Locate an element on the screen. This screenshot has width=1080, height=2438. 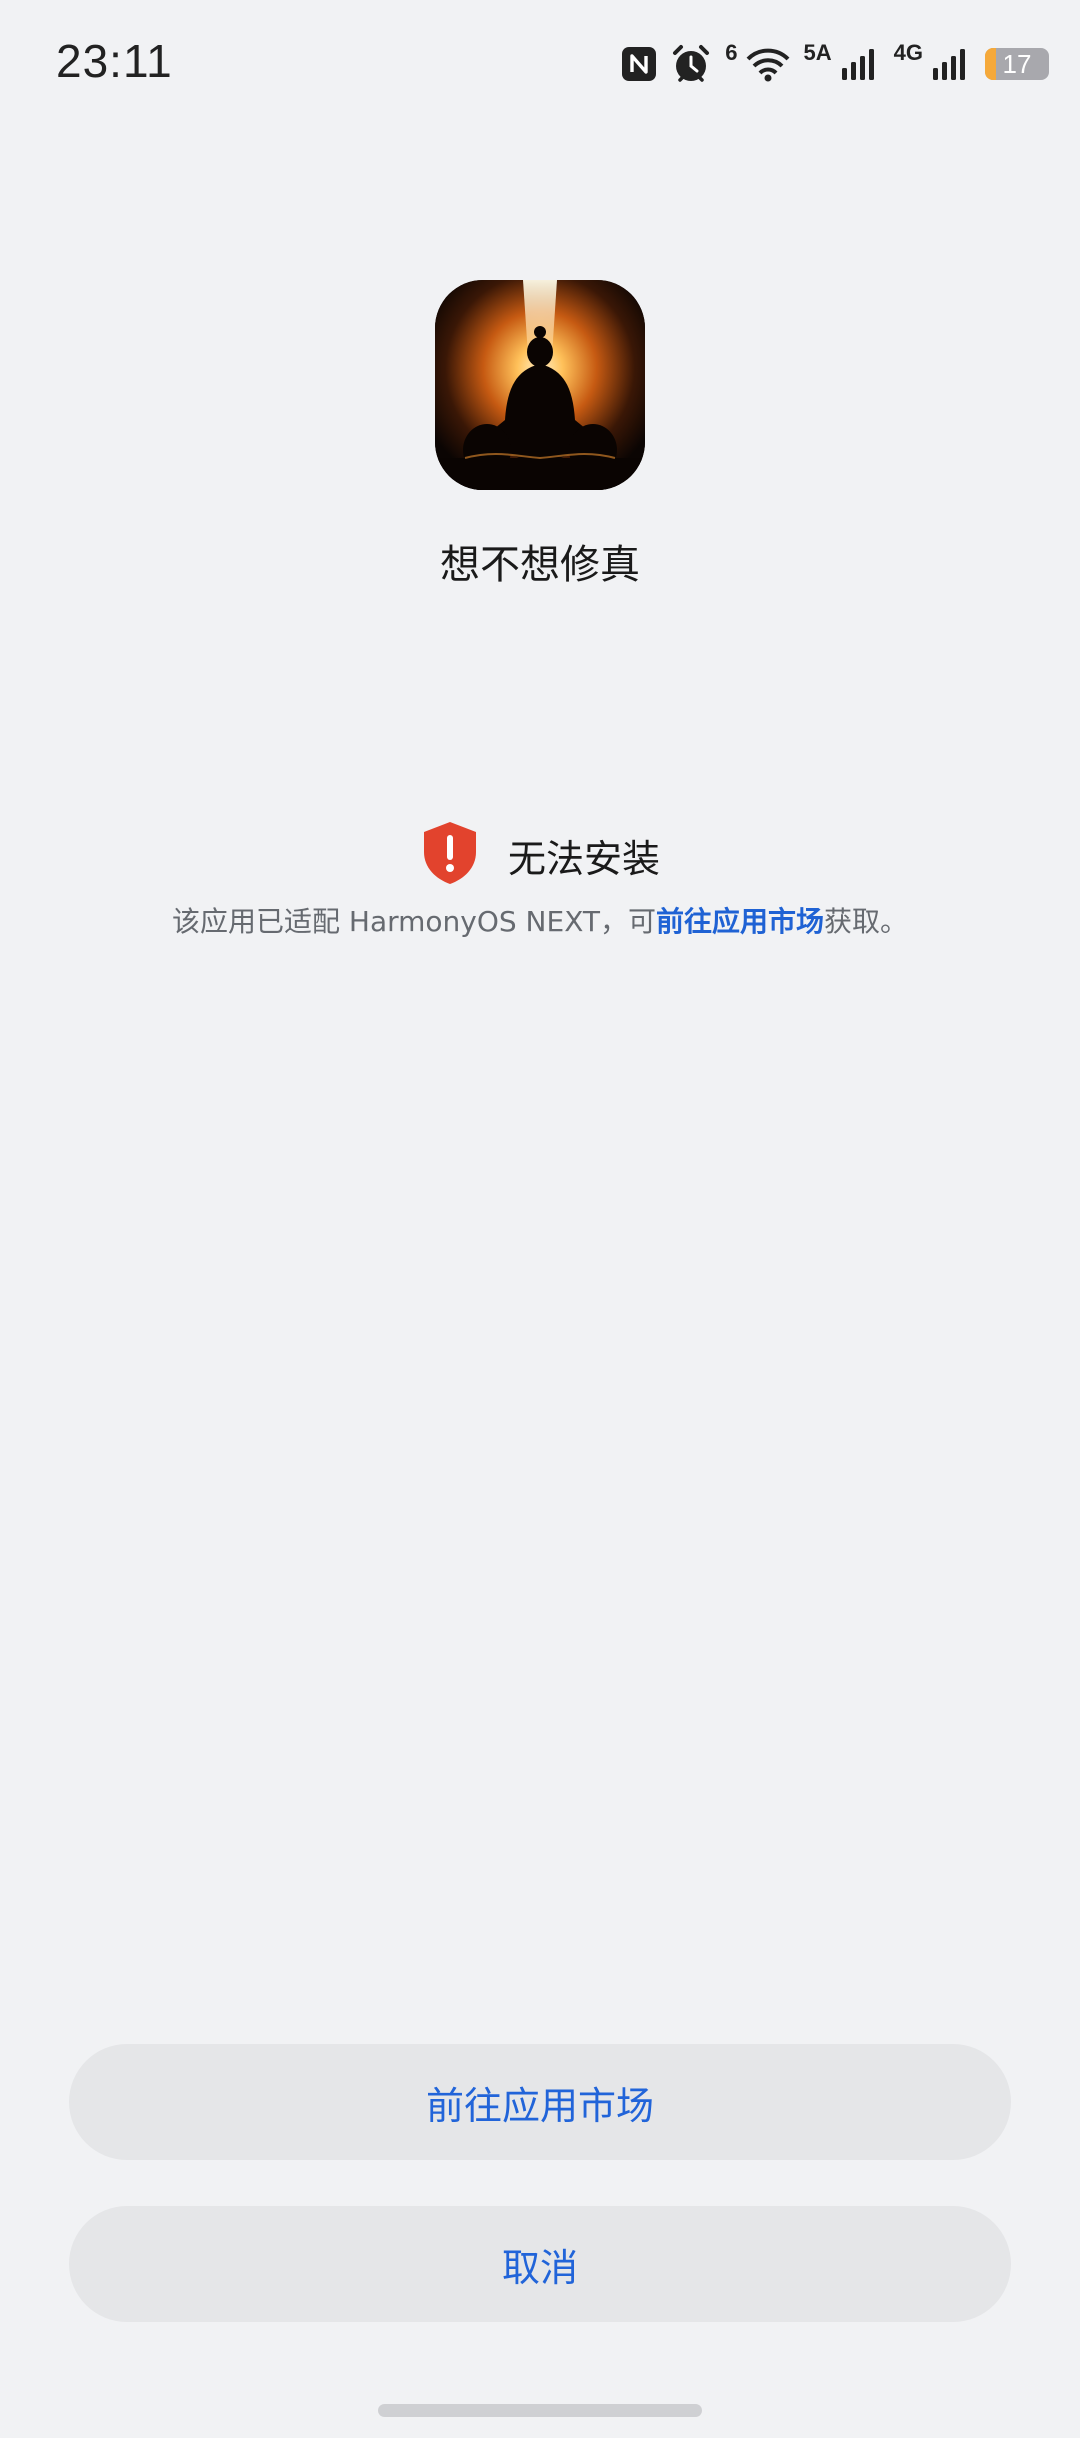
app-icon is located at coordinates (540, 385).